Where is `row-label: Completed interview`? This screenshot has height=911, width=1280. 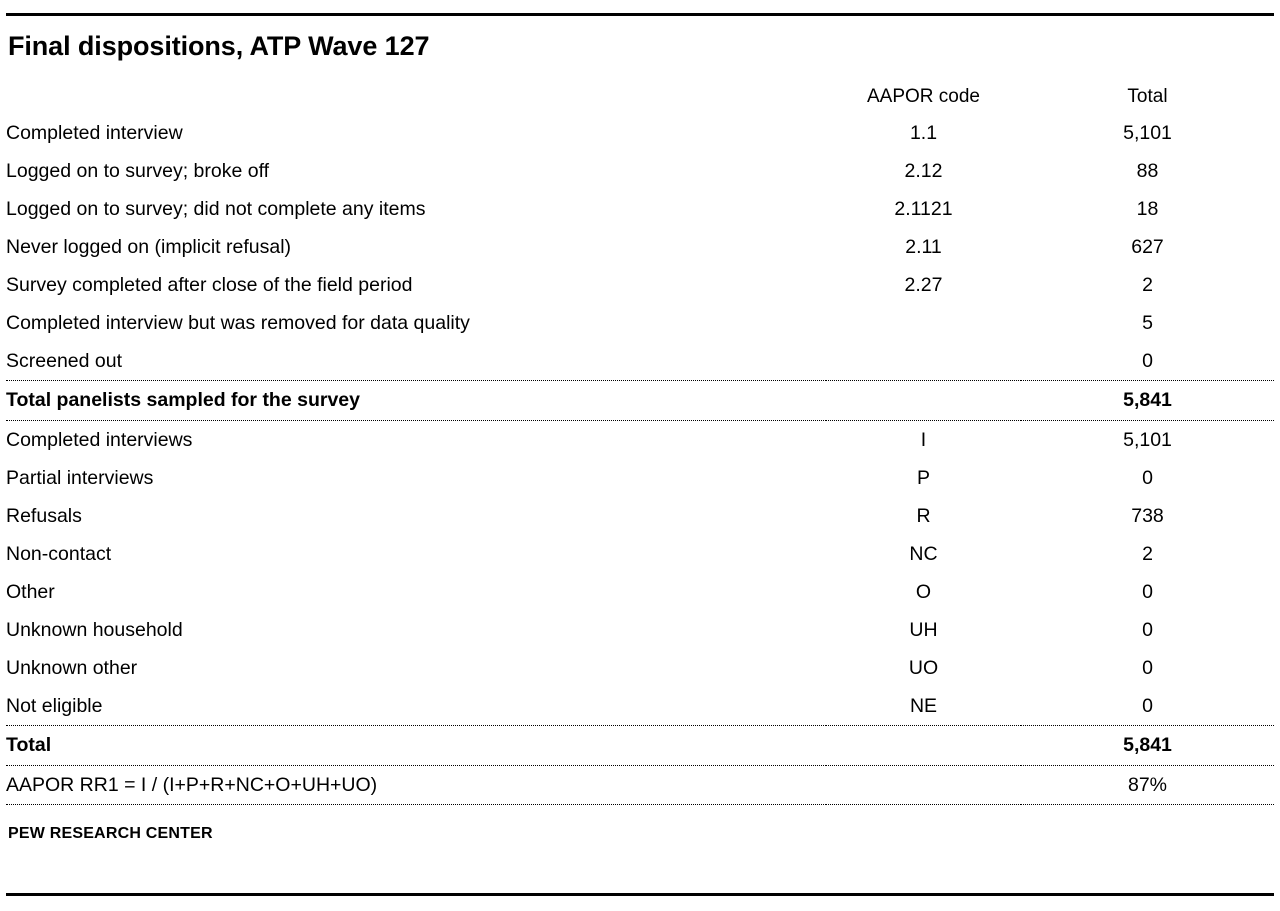 row-label: Completed interview is located at coordinates (94, 132).